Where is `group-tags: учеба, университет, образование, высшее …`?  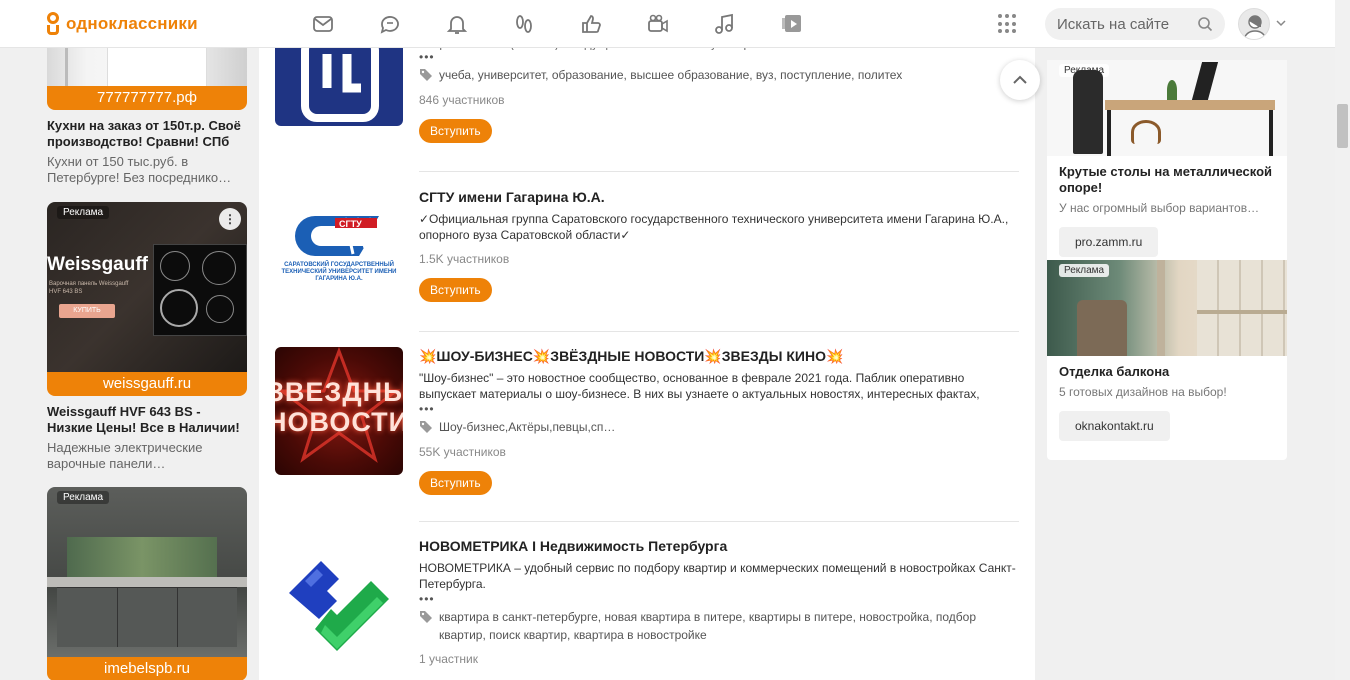 group-tags: учеба, университет, образование, высшее … is located at coordinates (719, 75).